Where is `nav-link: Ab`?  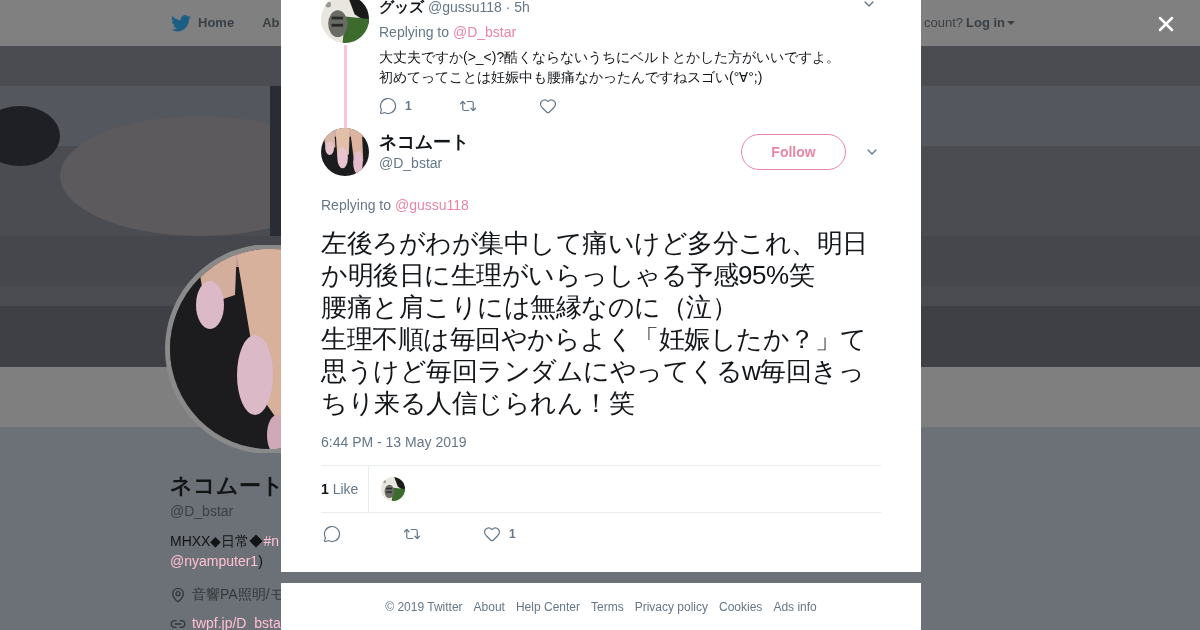 nav-link: Ab is located at coordinates (271, 23).